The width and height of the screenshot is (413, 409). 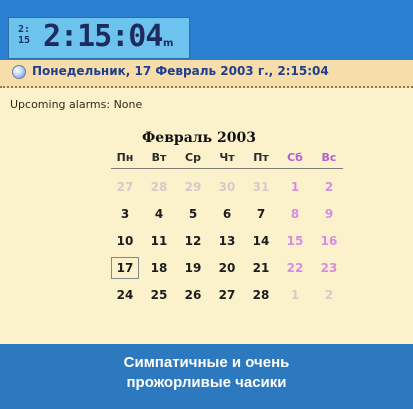 What do you see at coordinates (125, 214) in the screenshot?
I see `calendar-day: 3` at bounding box center [125, 214].